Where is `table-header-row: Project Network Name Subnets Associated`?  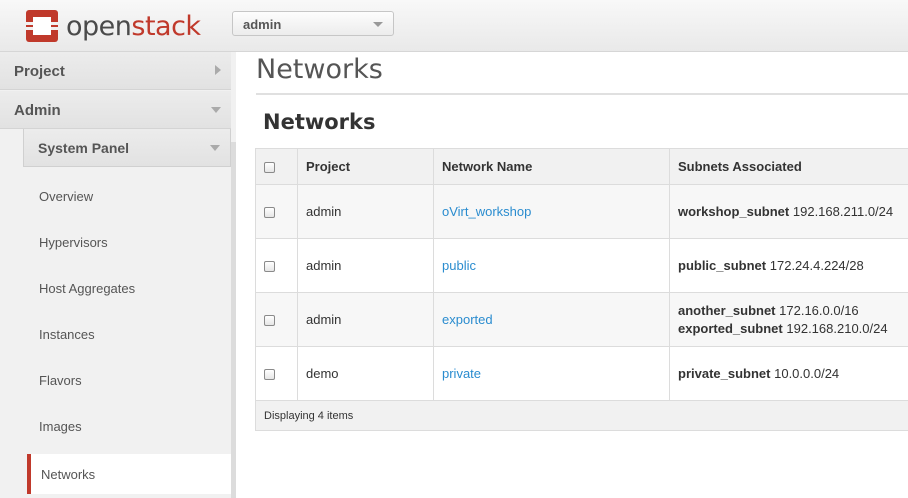 table-header-row: Project Network Name Subnets Associated is located at coordinates (581, 166).